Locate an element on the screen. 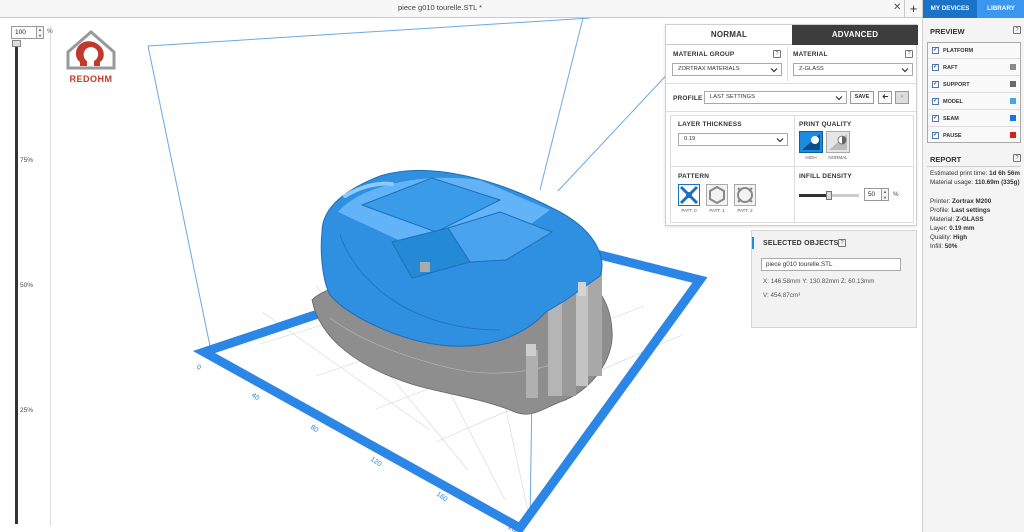  undo-button is located at coordinates (885, 97).